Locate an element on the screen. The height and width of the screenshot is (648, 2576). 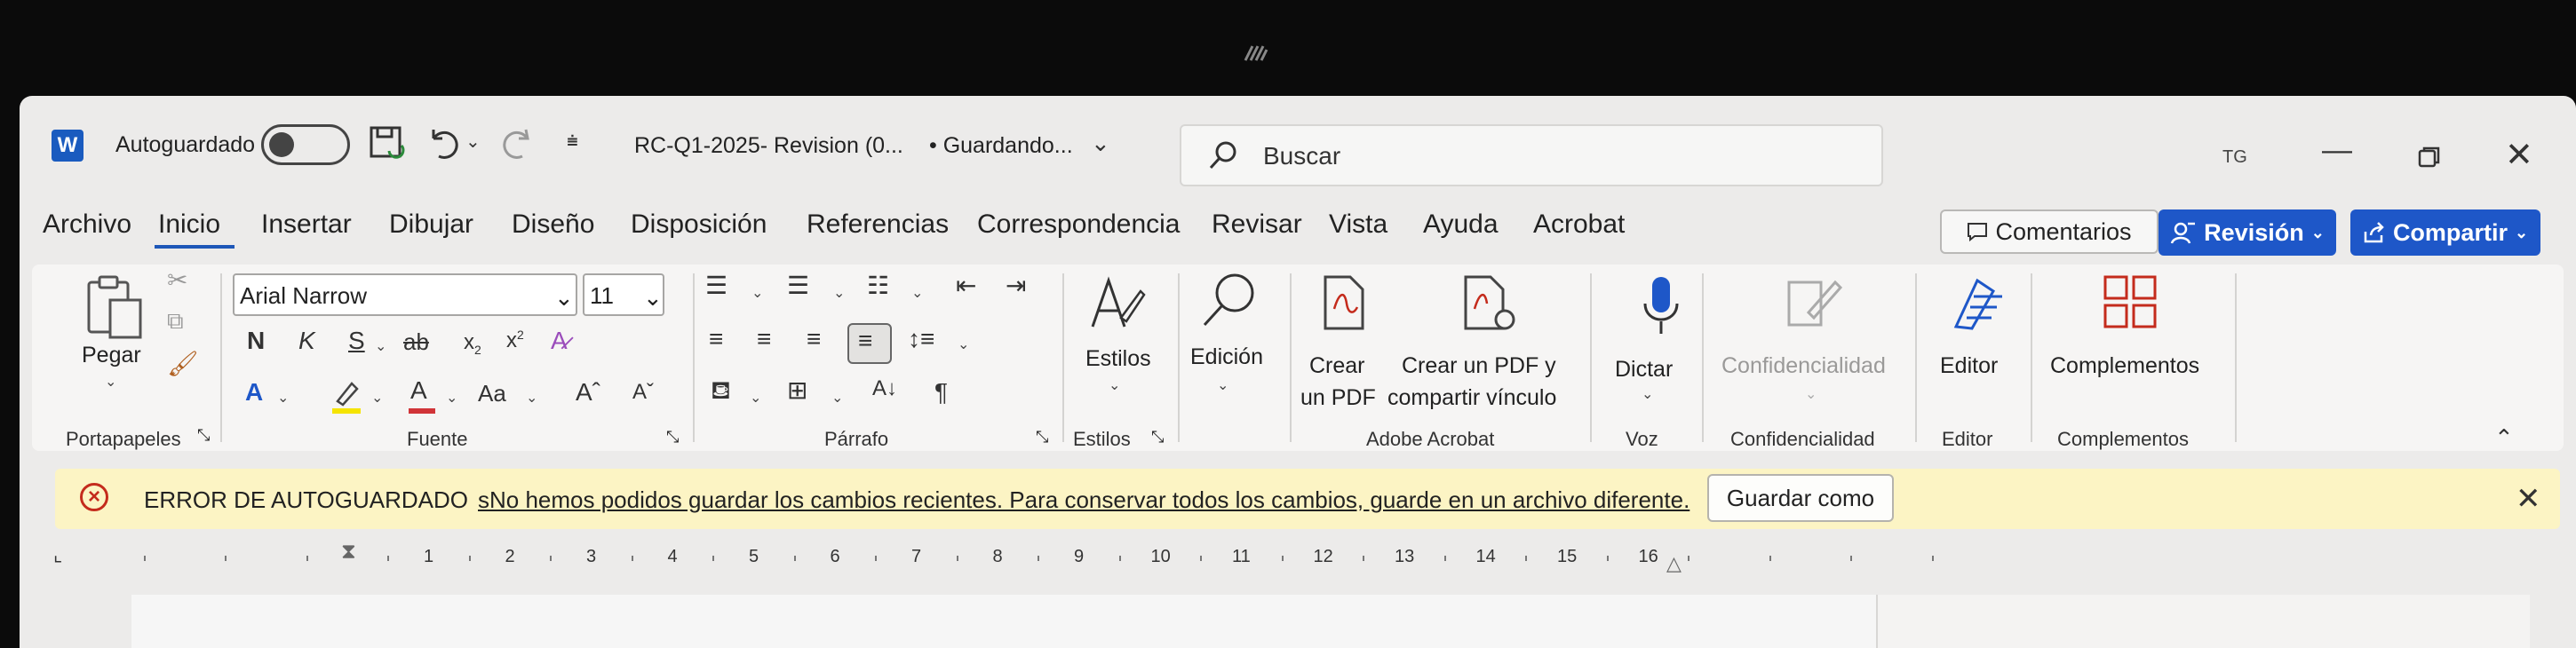
copy-icon: ⧉ is located at coordinates (175, 320).